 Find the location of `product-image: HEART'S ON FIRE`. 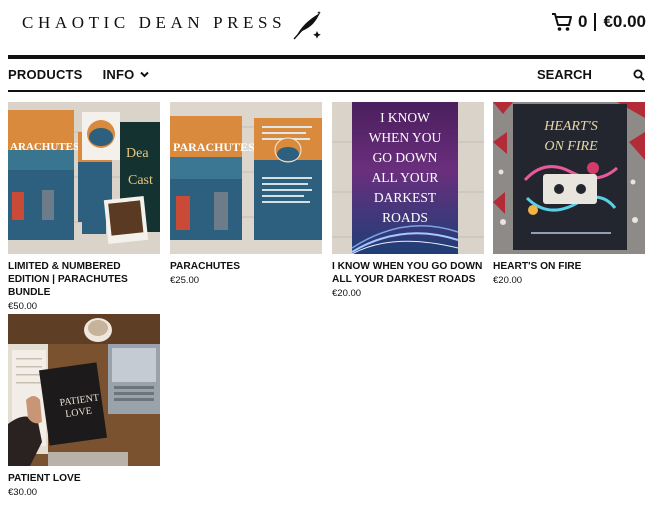

product-image: HEART'S ON FIRE is located at coordinates (569, 178).